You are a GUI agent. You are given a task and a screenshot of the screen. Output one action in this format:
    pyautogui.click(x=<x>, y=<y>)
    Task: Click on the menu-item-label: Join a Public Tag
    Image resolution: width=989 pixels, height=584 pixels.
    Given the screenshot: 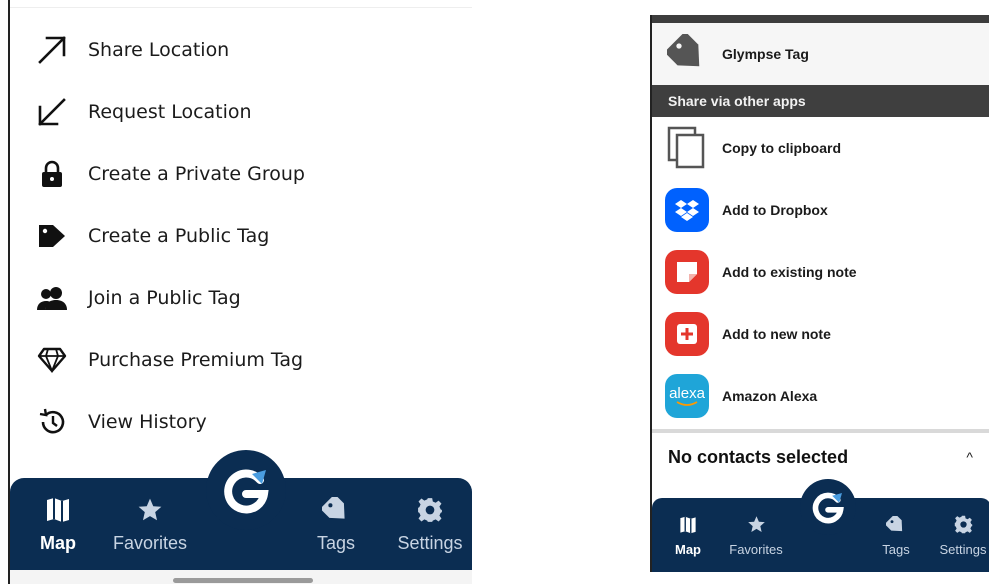 What is the action you would take?
    pyautogui.click(x=164, y=298)
    